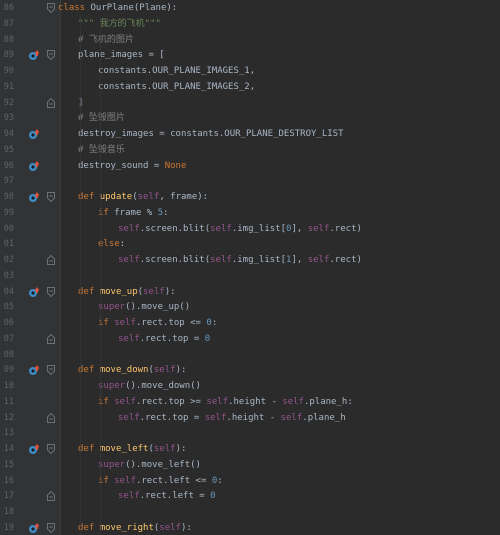  I want to click on code-line: 06 if self.rect.top <= 0:, so click(250, 323).